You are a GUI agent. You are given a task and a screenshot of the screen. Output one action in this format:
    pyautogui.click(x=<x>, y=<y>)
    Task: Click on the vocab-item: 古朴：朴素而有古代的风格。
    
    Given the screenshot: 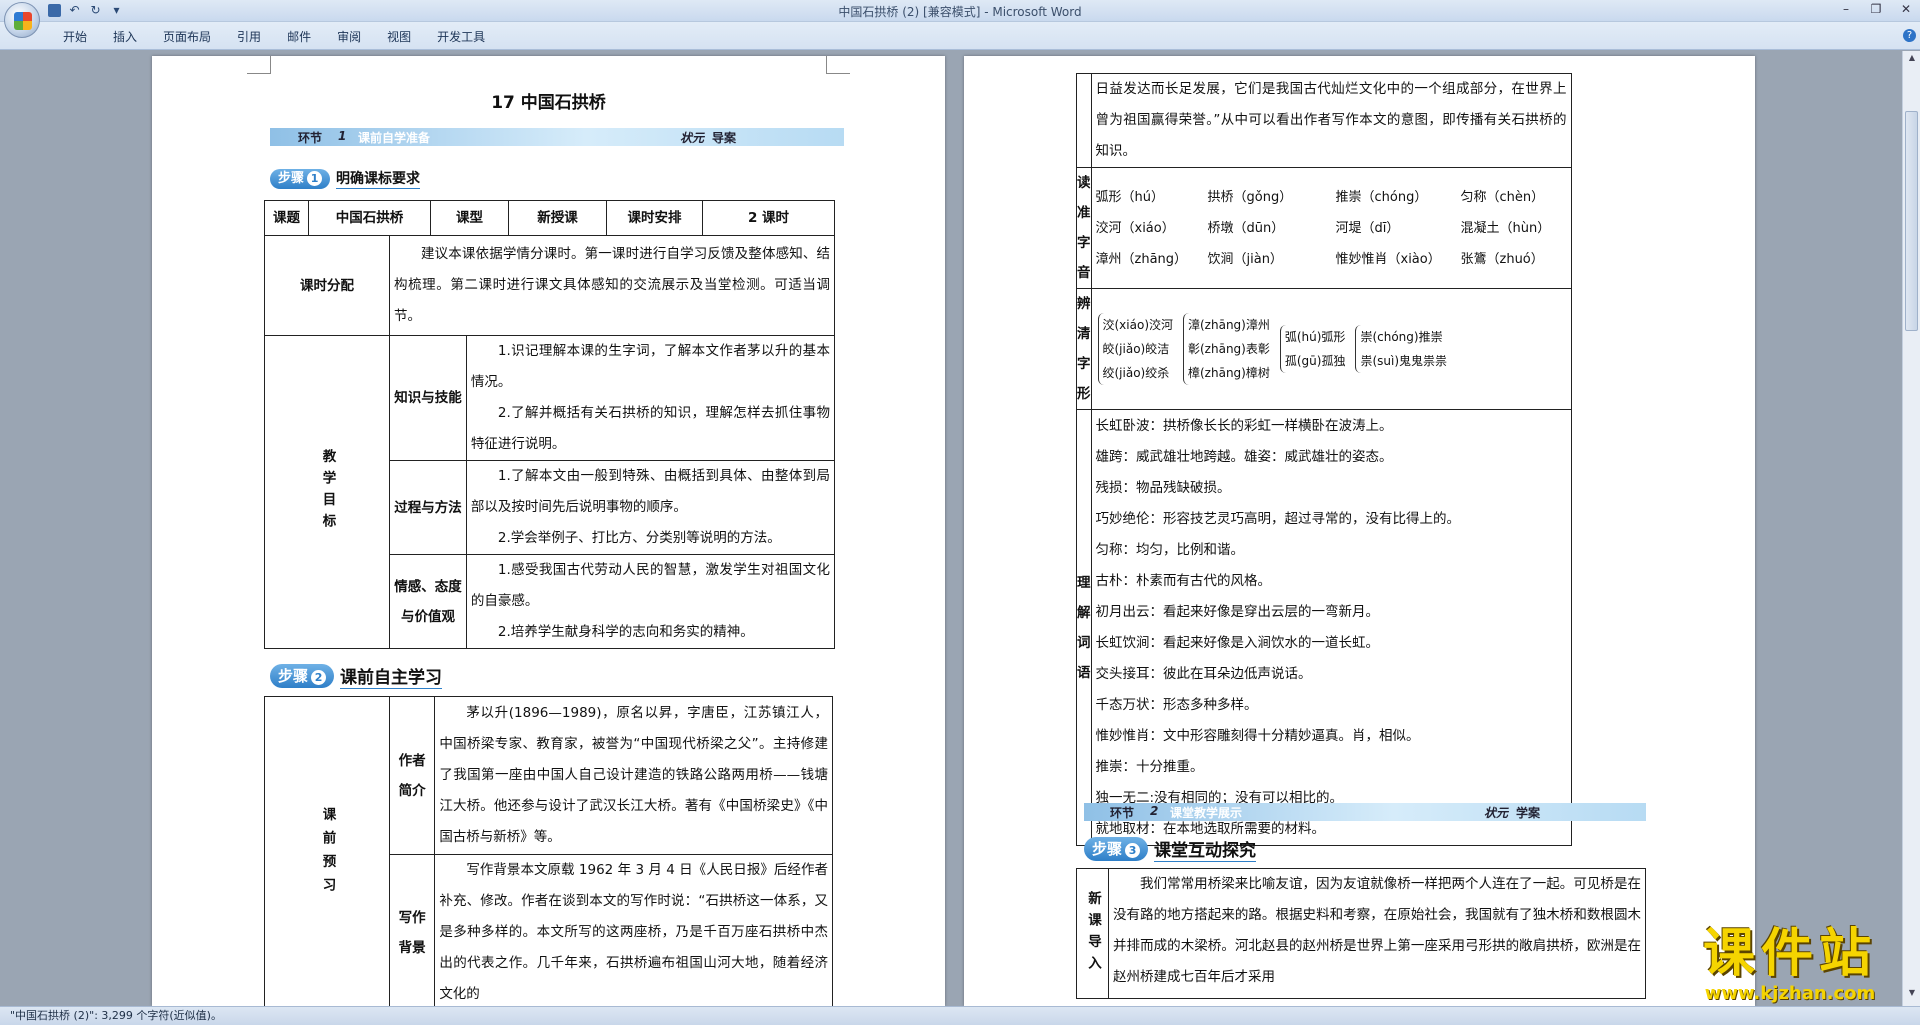 What is the action you would take?
    pyautogui.click(x=1183, y=580)
    